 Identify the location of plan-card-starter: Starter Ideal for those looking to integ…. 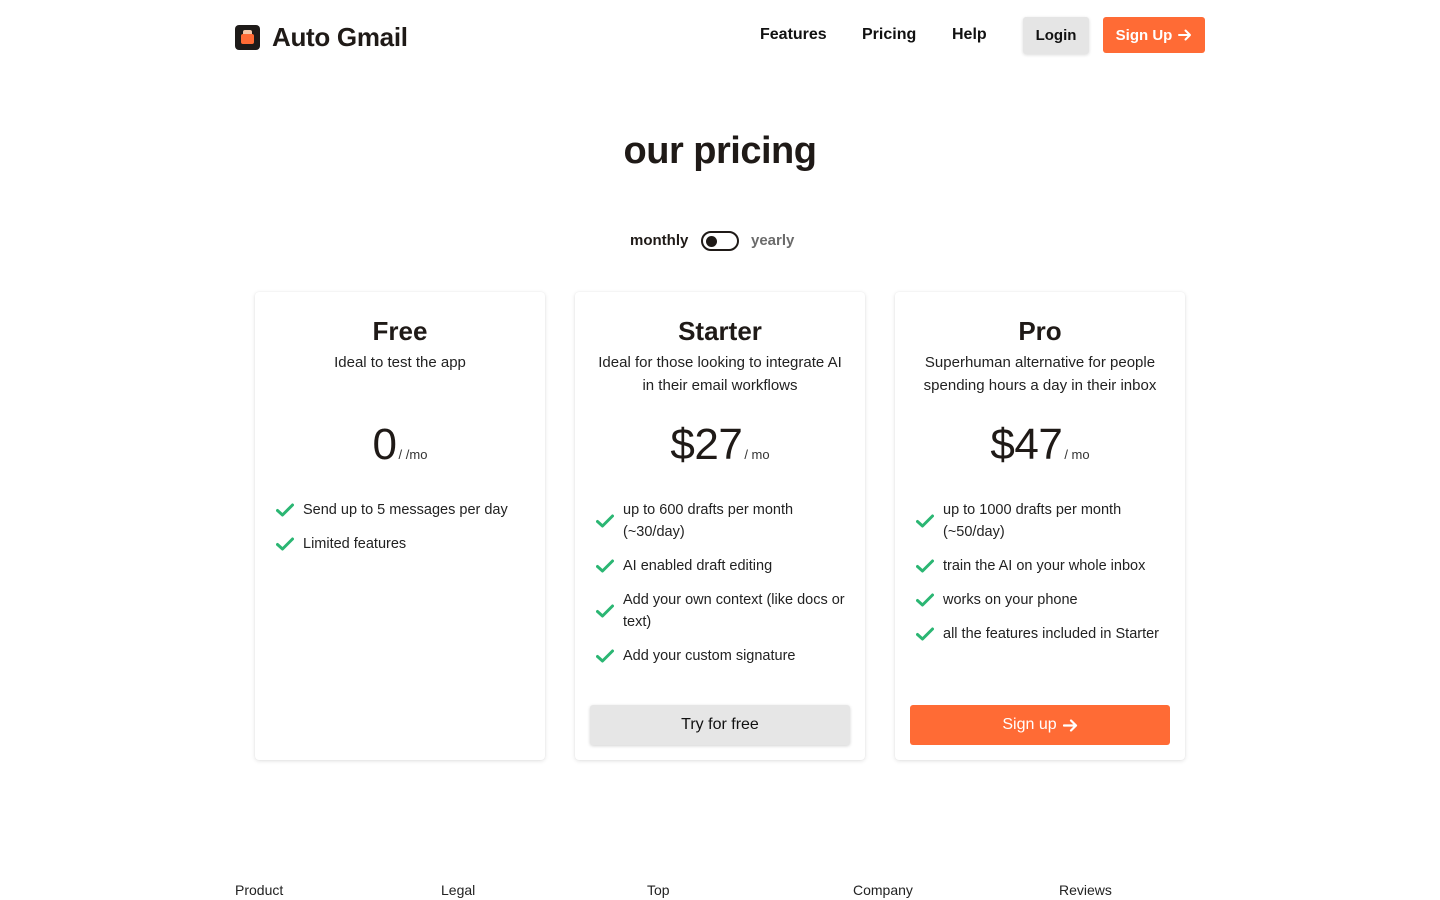
(720, 526).